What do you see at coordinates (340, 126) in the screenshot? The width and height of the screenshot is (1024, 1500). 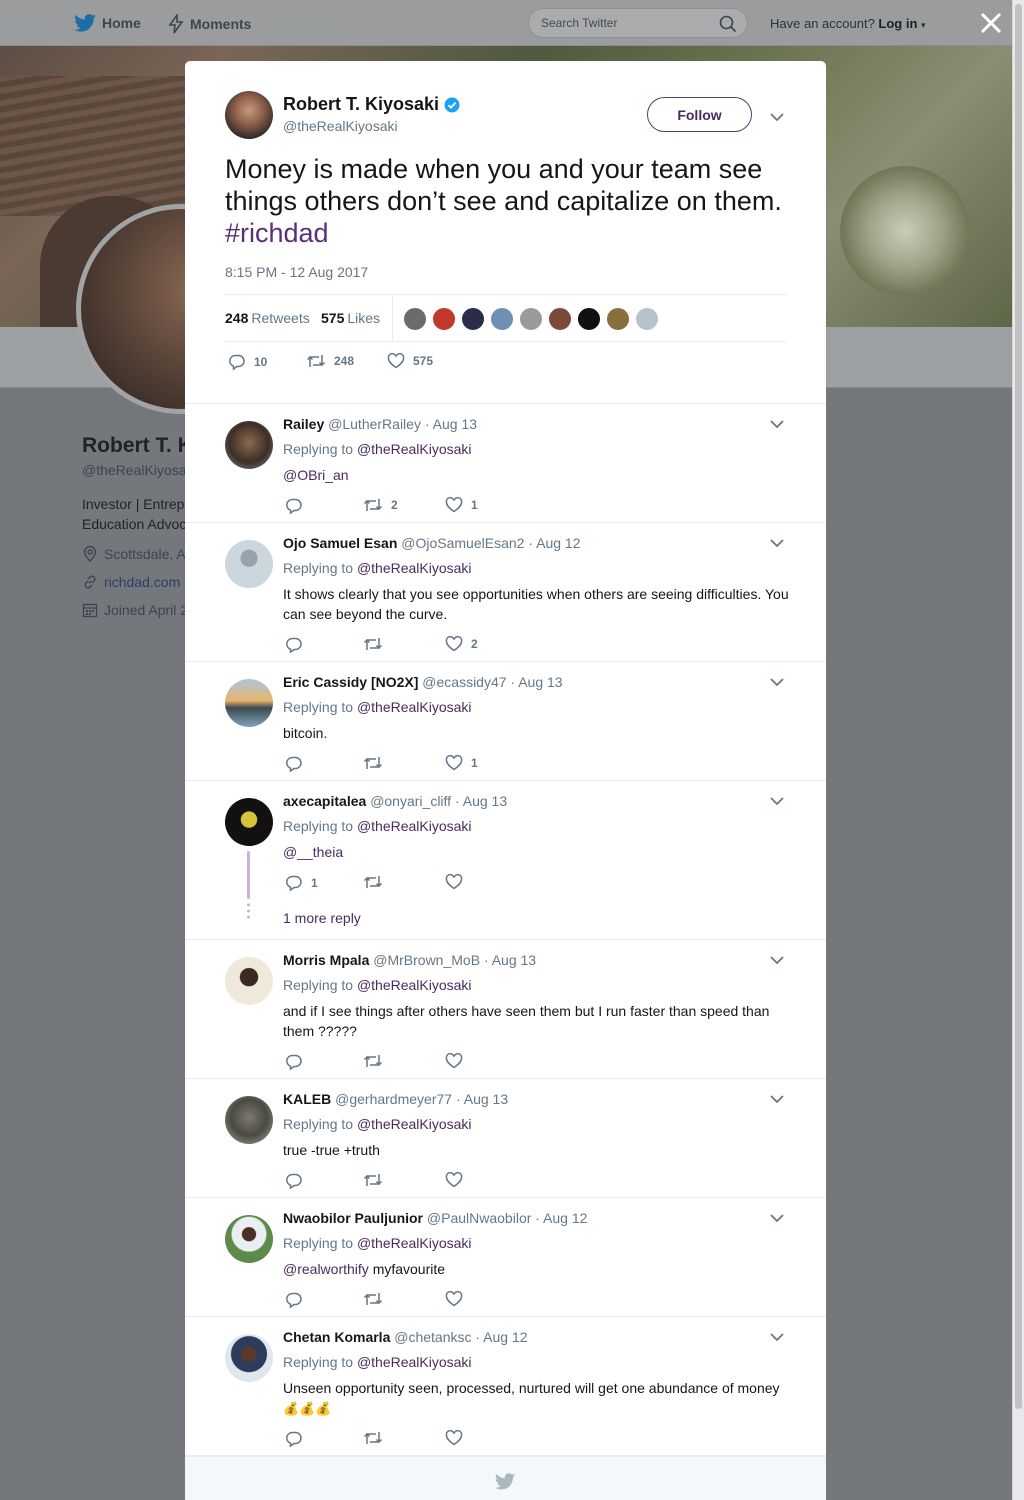 I see `author-handle: @theRealKiyosaki` at bounding box center [340, 126].